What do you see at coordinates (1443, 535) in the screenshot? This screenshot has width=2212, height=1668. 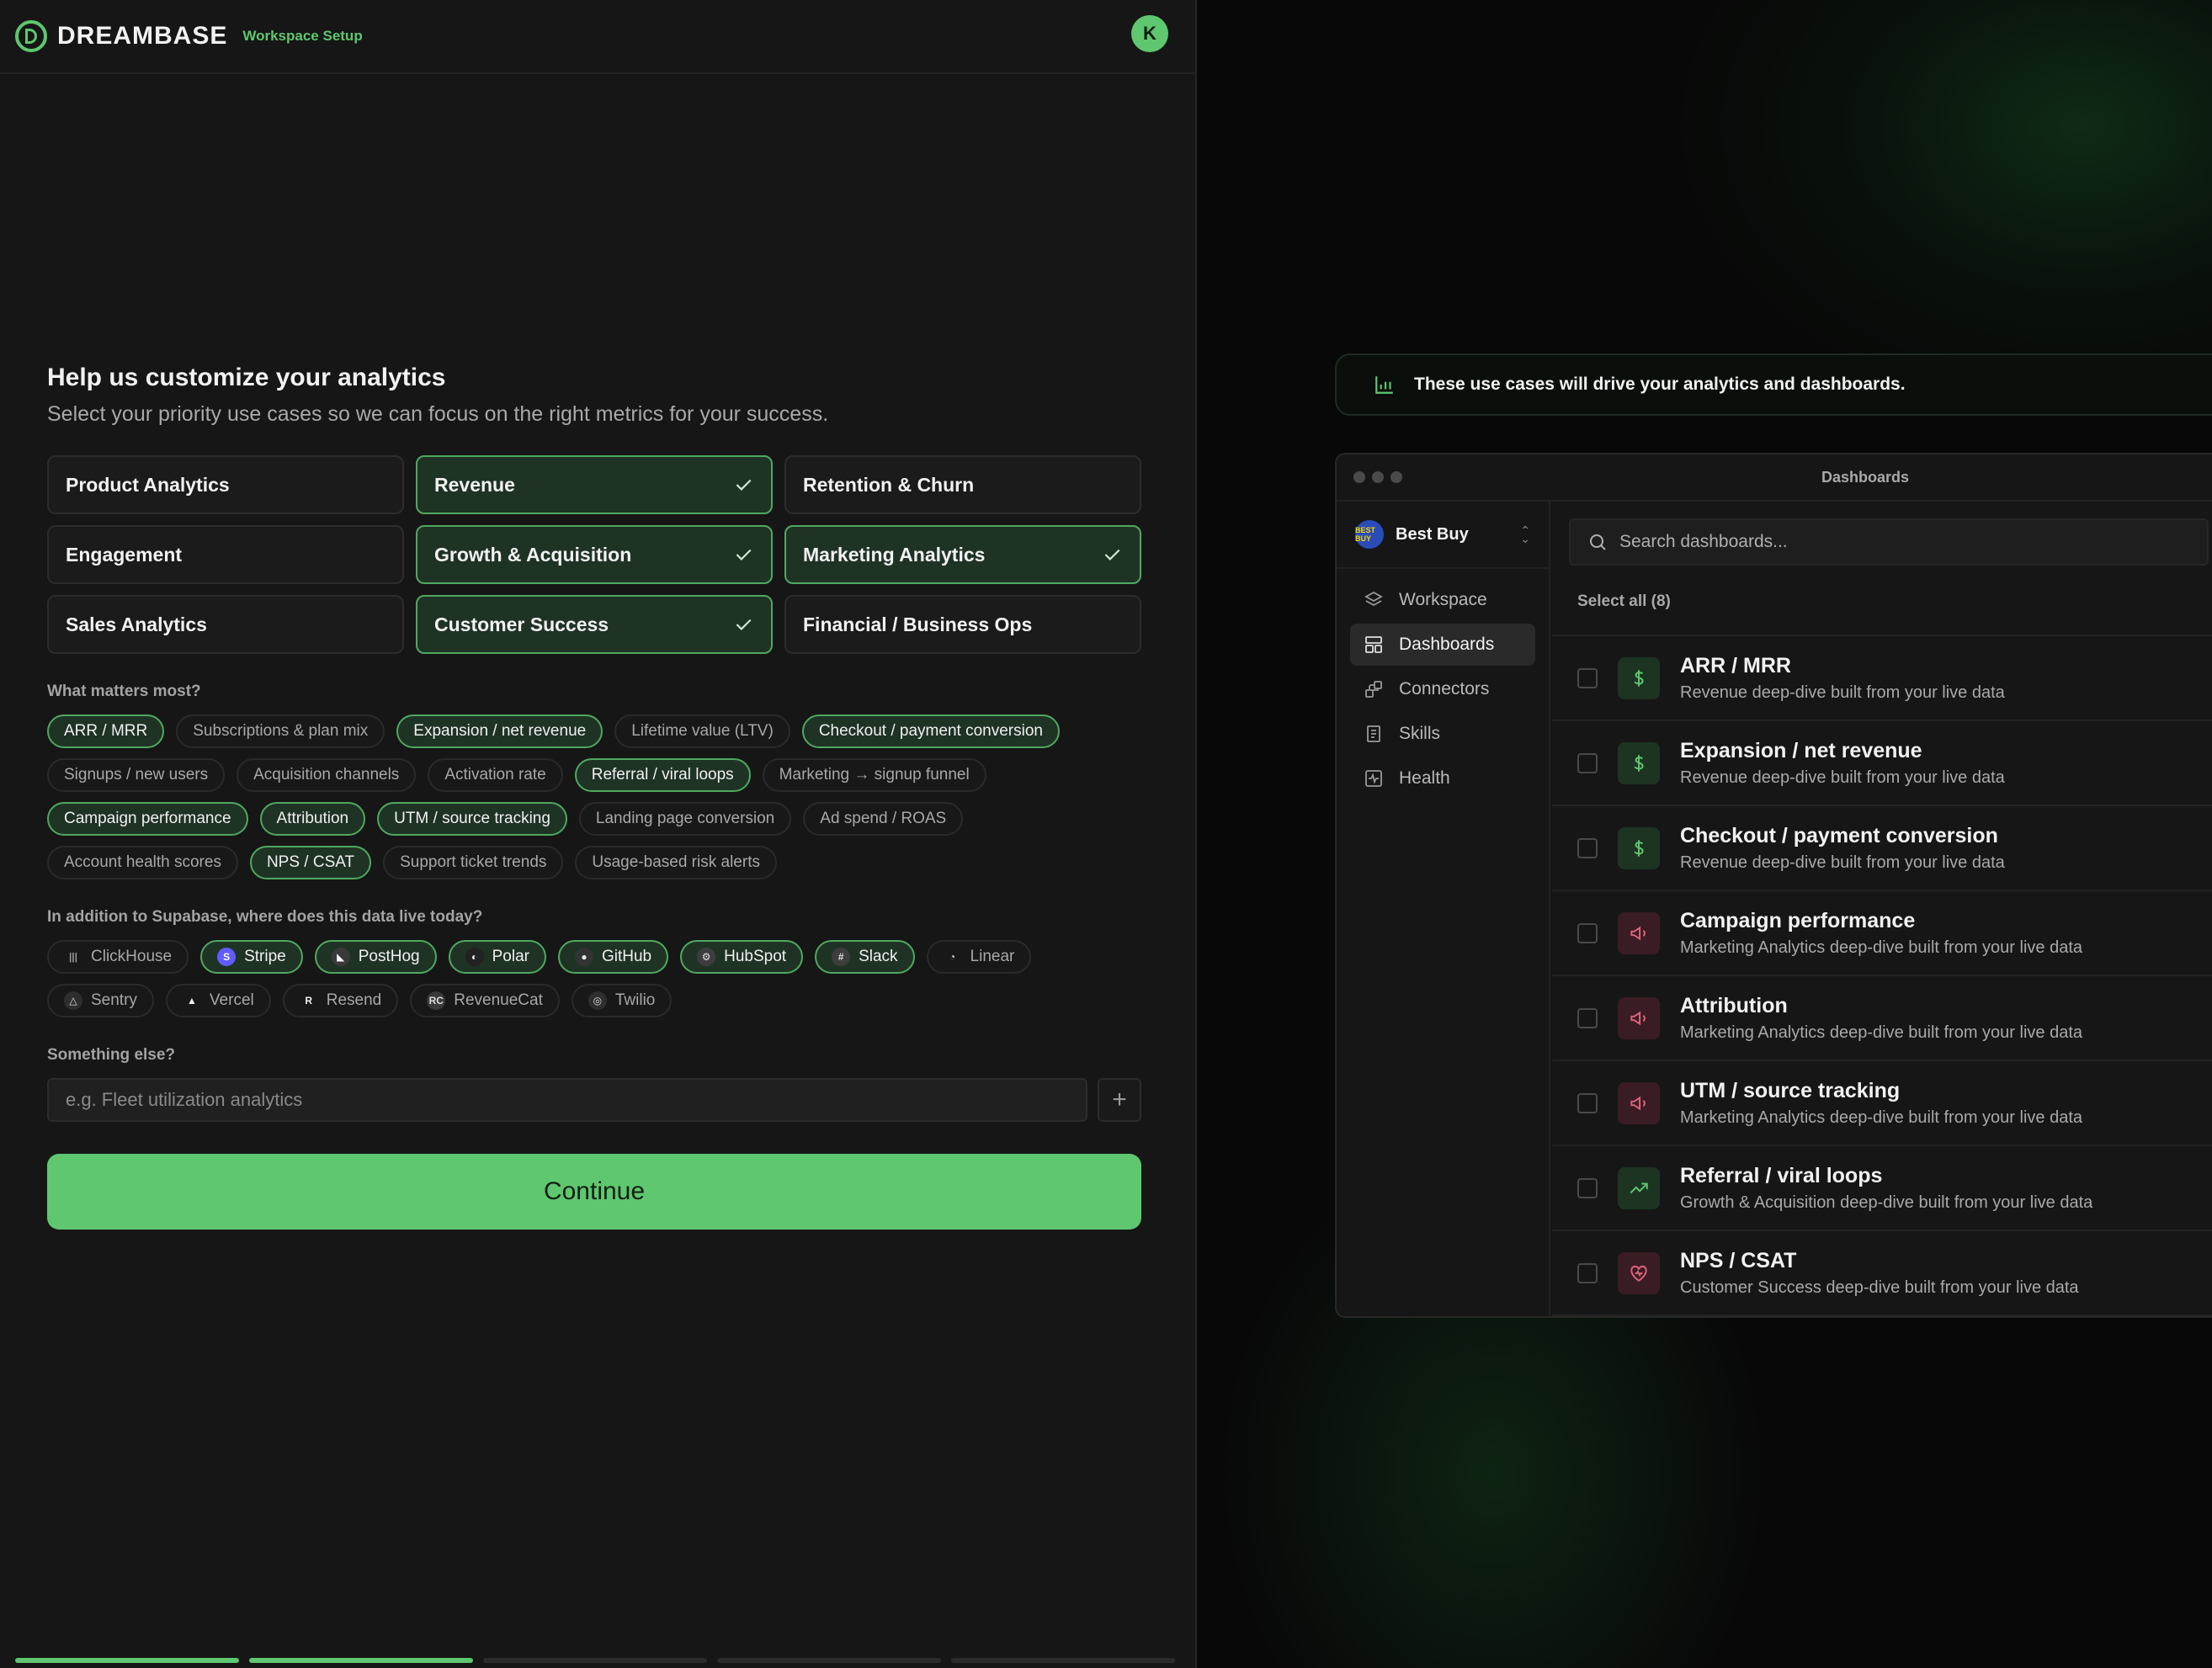 I see `workspace-switcher: BEST BUY Best Buy ⌃ ⌄` at bounding box center [1443, 535].